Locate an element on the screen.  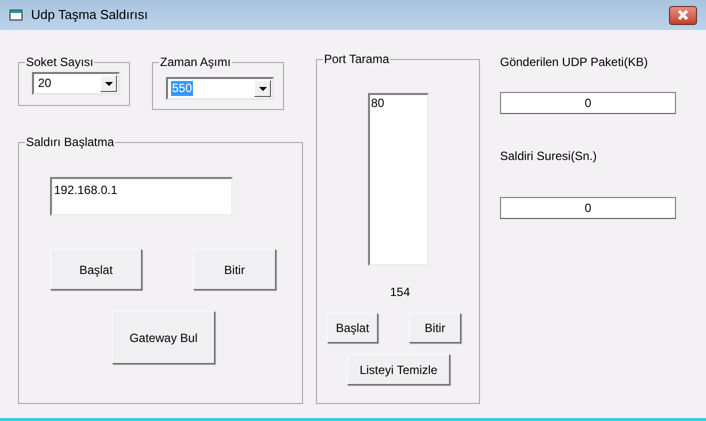
window-title: Udp Taşma Saldırısı is located at coordinates (89, 15).